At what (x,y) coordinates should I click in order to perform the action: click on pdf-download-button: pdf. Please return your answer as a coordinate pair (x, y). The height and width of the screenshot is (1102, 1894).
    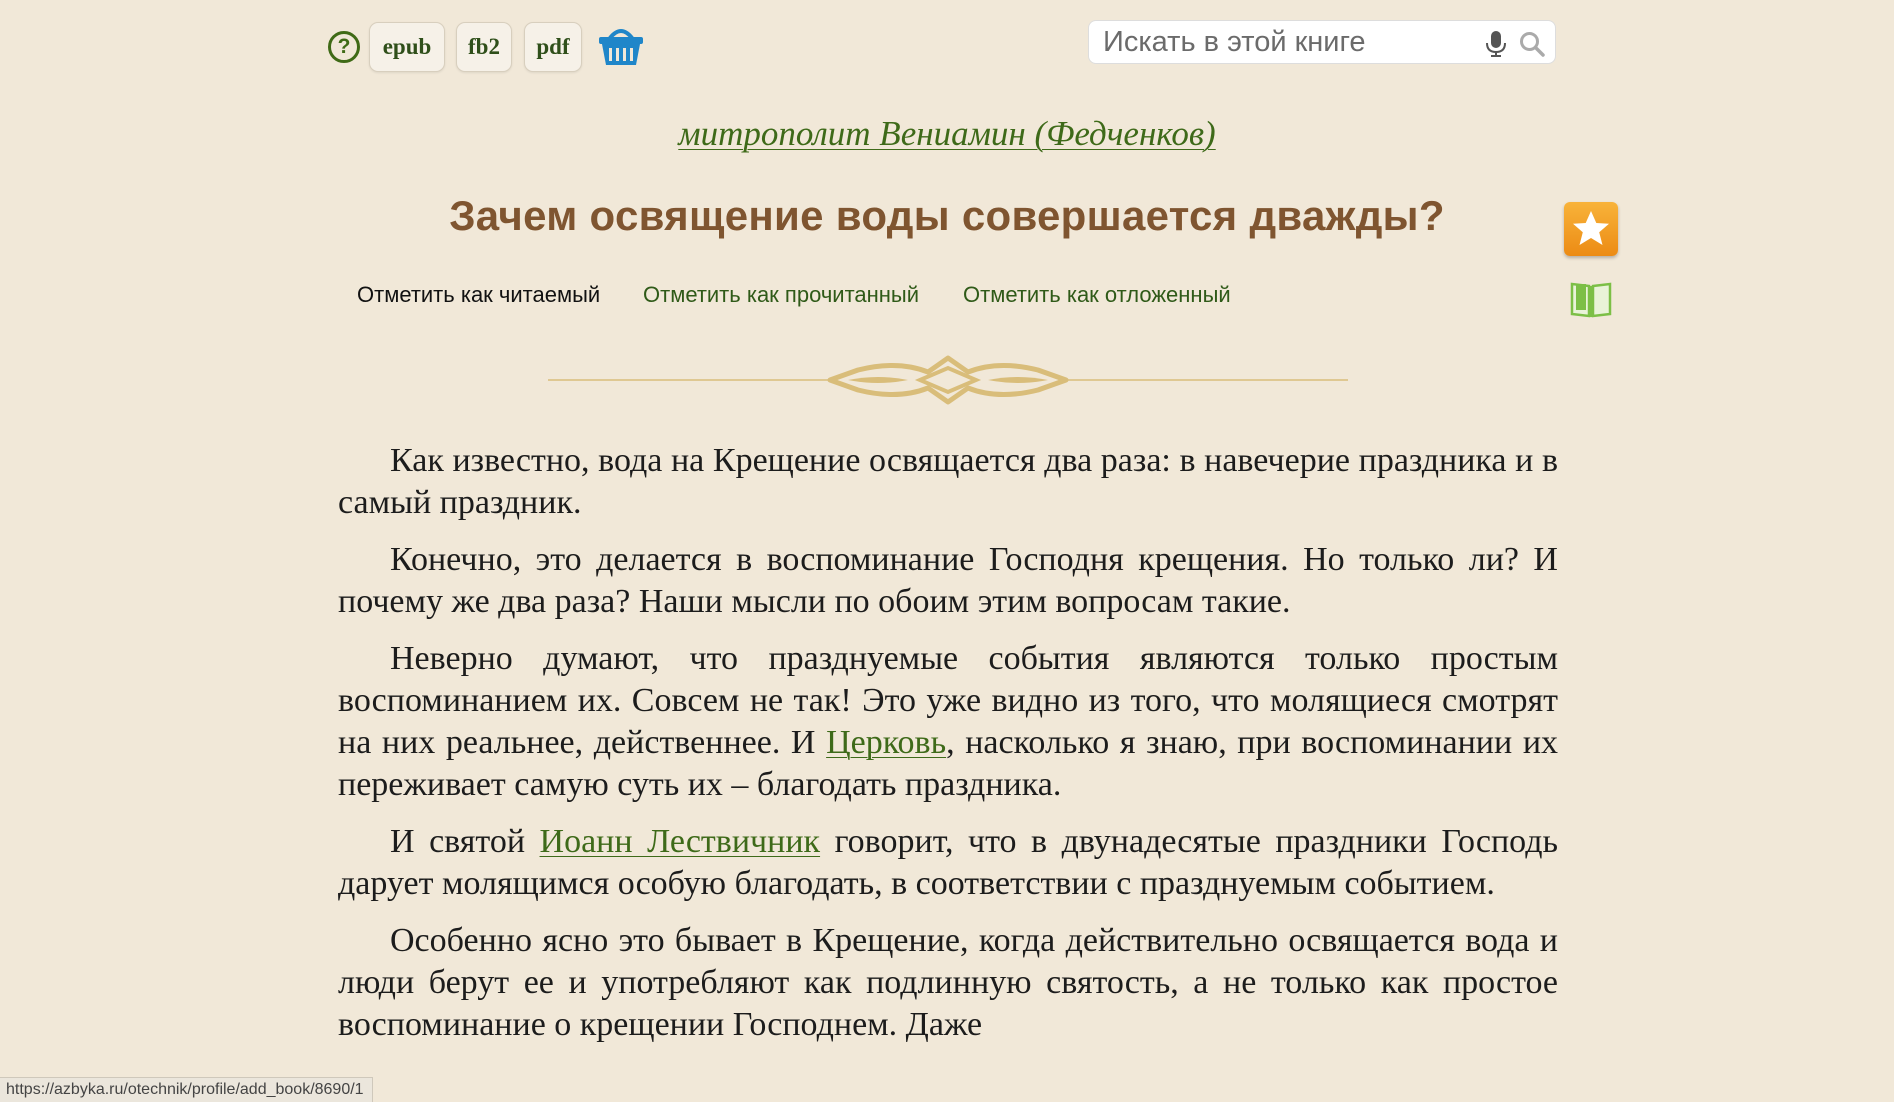
    Looking at the image, I should click on (553, 47).